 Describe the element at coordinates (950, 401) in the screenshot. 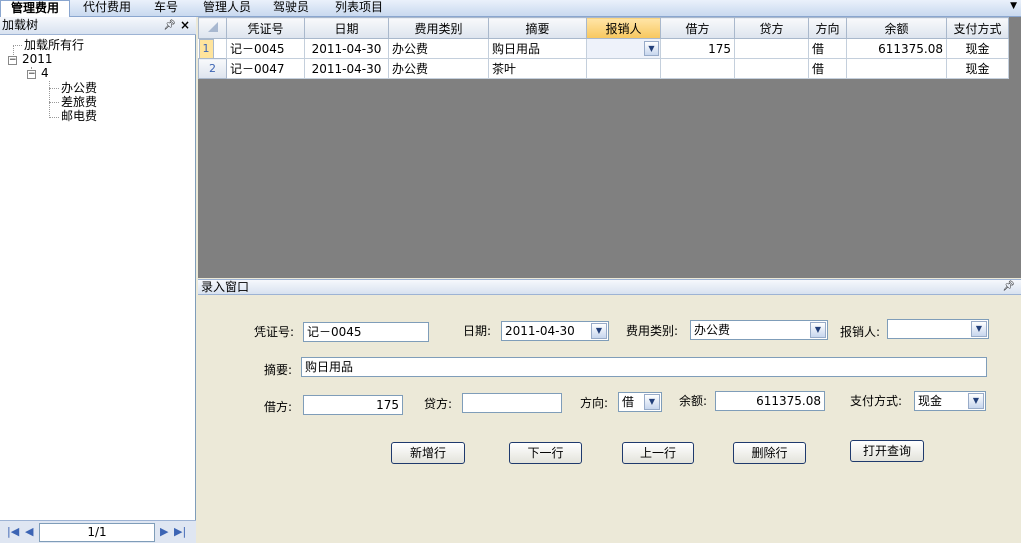

I see `payment-select: 现金 ▼` at that location.